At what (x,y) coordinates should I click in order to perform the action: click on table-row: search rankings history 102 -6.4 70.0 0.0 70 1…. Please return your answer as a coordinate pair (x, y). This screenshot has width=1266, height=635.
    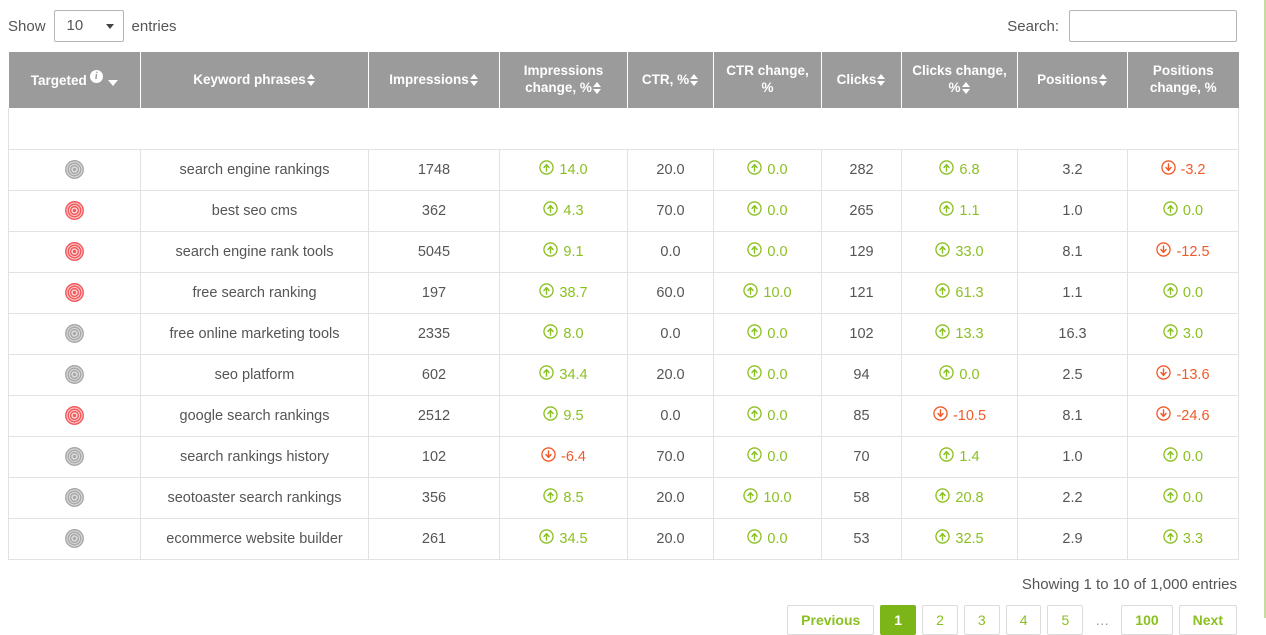
    Looking at the image, I should click on (623, 457).